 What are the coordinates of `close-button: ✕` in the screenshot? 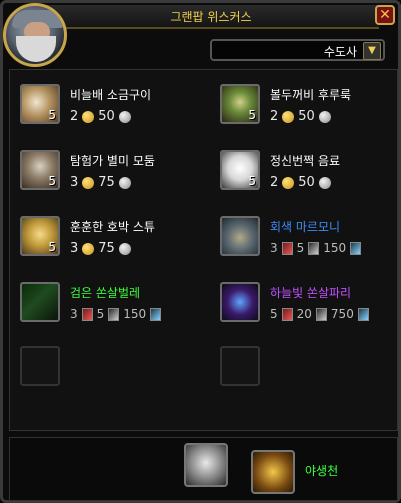 It's located at (385, 15).